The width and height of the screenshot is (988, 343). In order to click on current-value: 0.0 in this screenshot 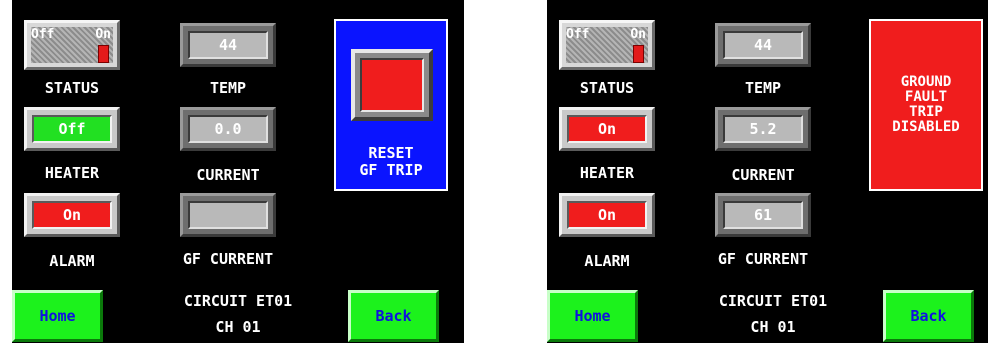, I will do `click(228, 129)`.